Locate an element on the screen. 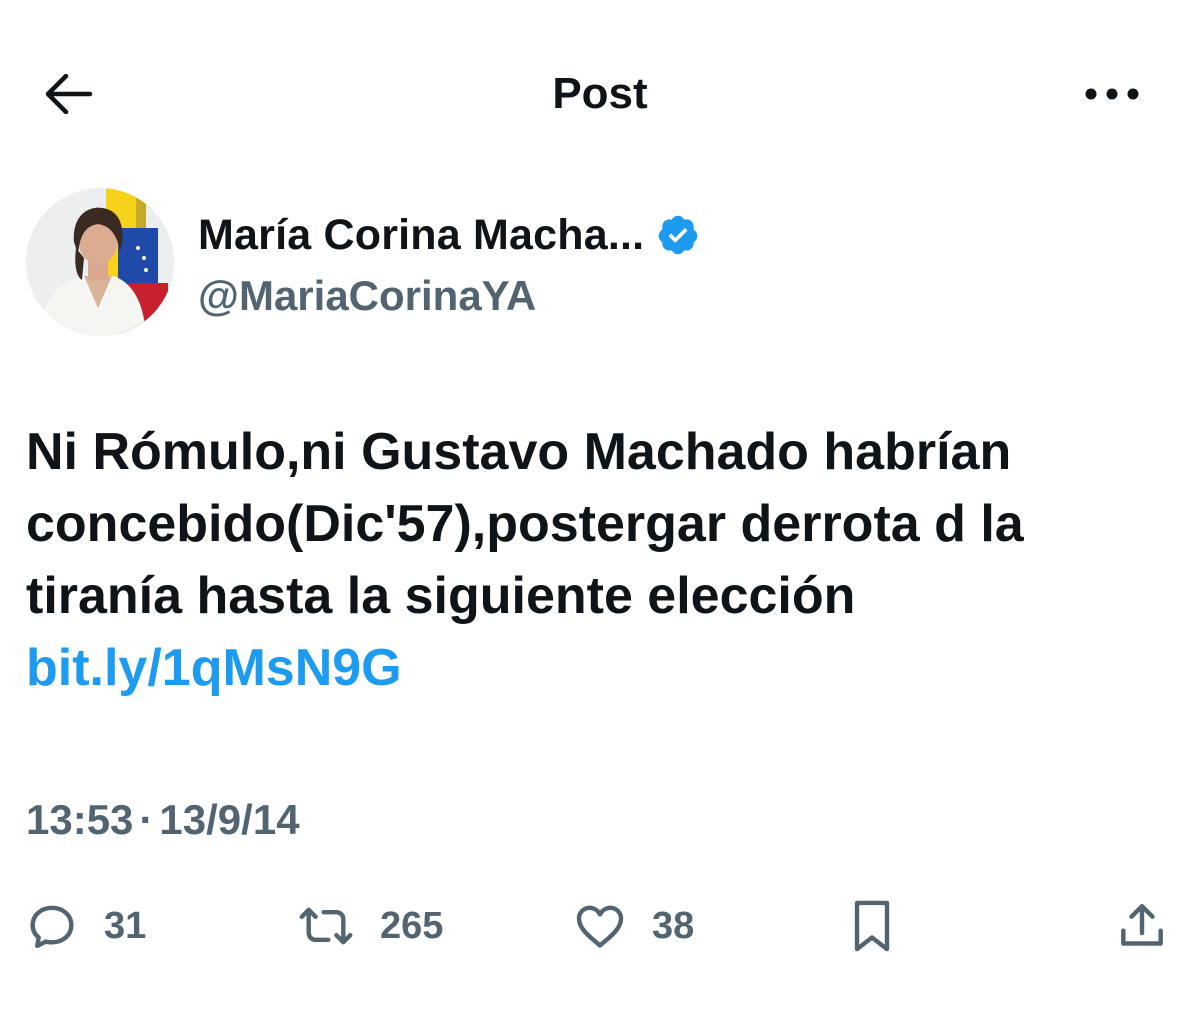 This screenshot has height=1013, width=1200. post-timestamp: 13:53 · 13/9/14 is located at coordinates (163, 820).